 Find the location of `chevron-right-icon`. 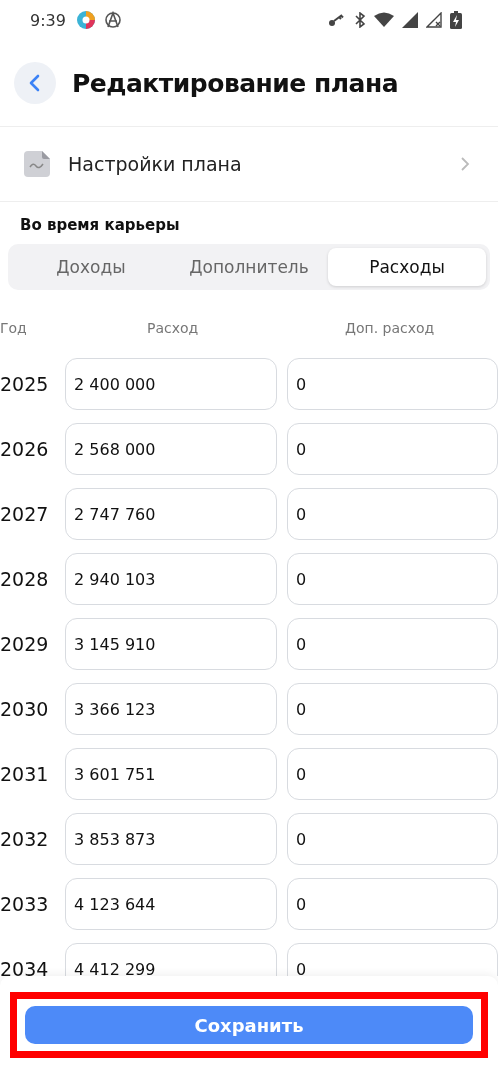

chevron-right-icon is located at coordinates (465, 164).